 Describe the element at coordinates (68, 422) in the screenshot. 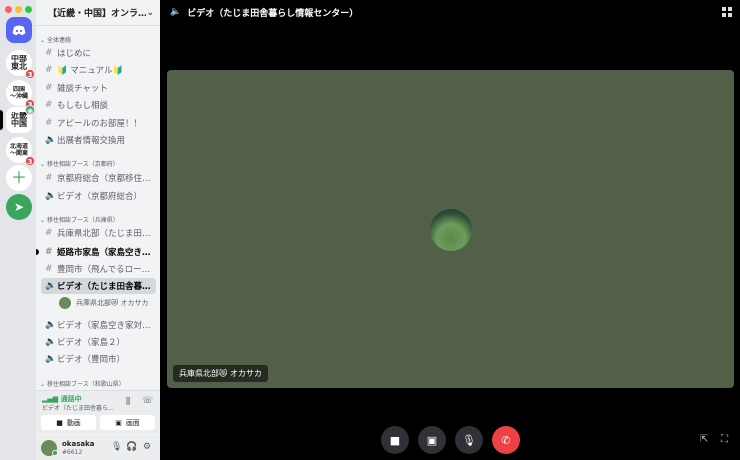

I see `video-button: ■ 動画` at that location.